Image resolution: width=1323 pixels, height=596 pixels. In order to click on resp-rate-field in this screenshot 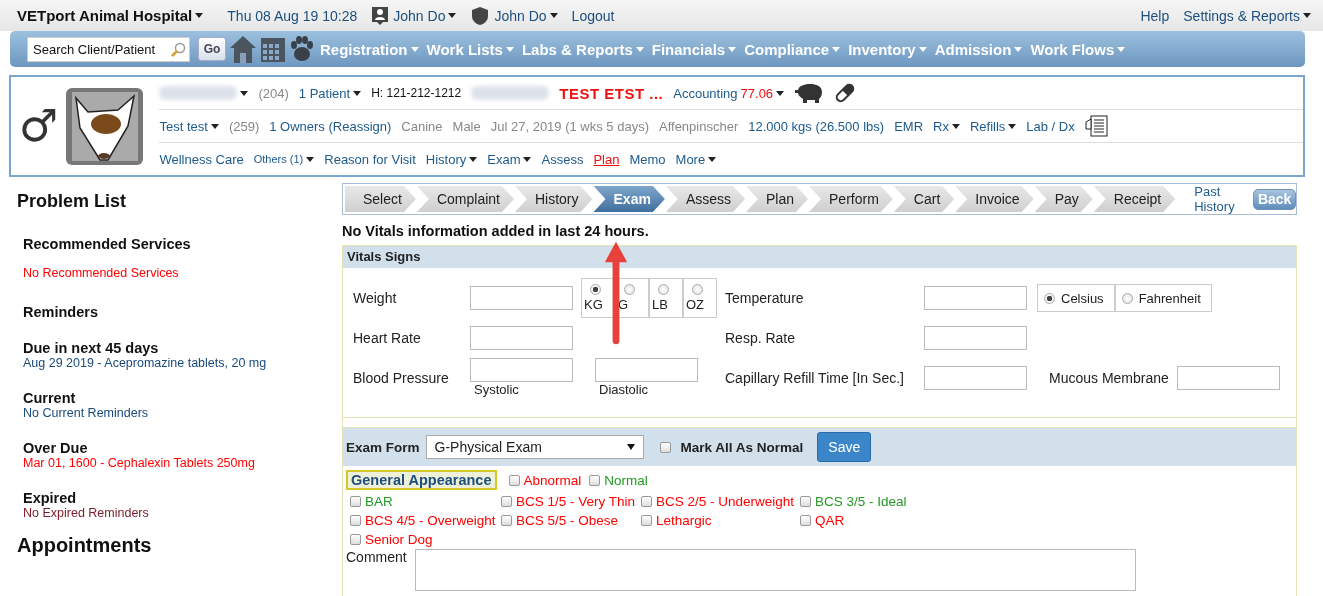, I will do `click(975, 338)`.